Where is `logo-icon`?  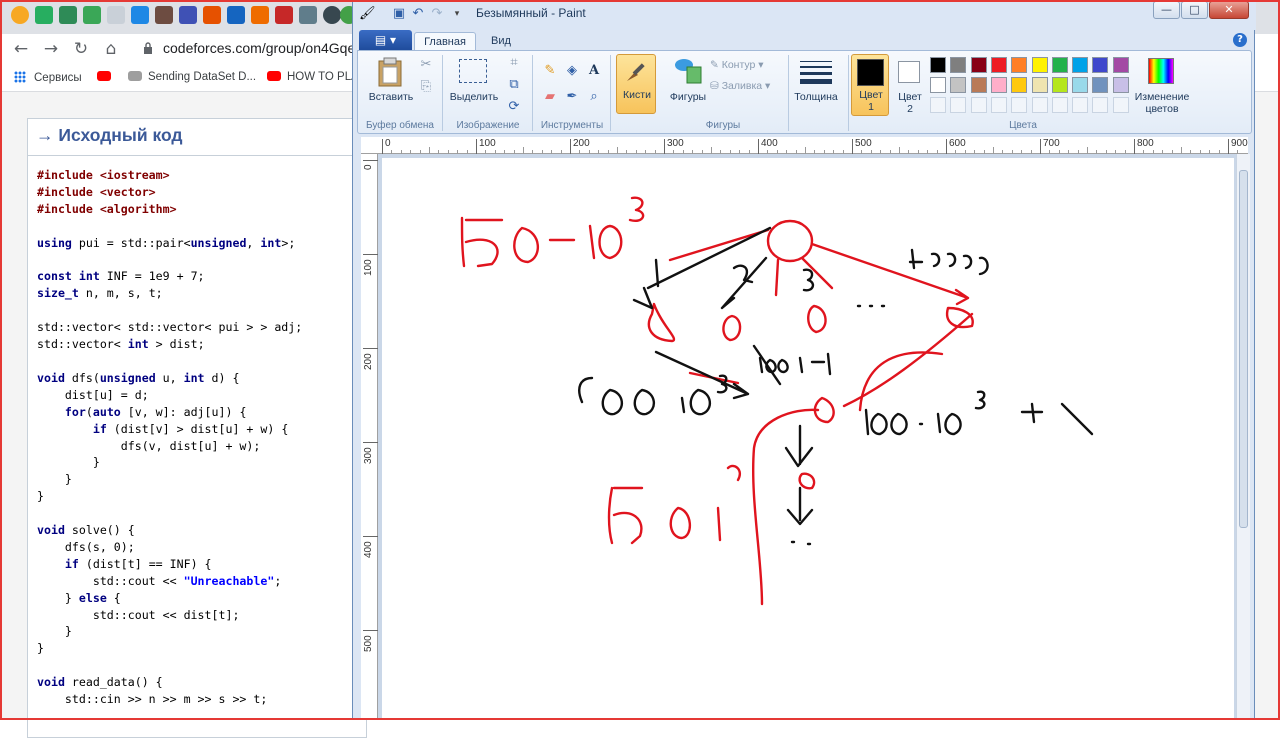
logo-icon is located at coordinates (284, 15).